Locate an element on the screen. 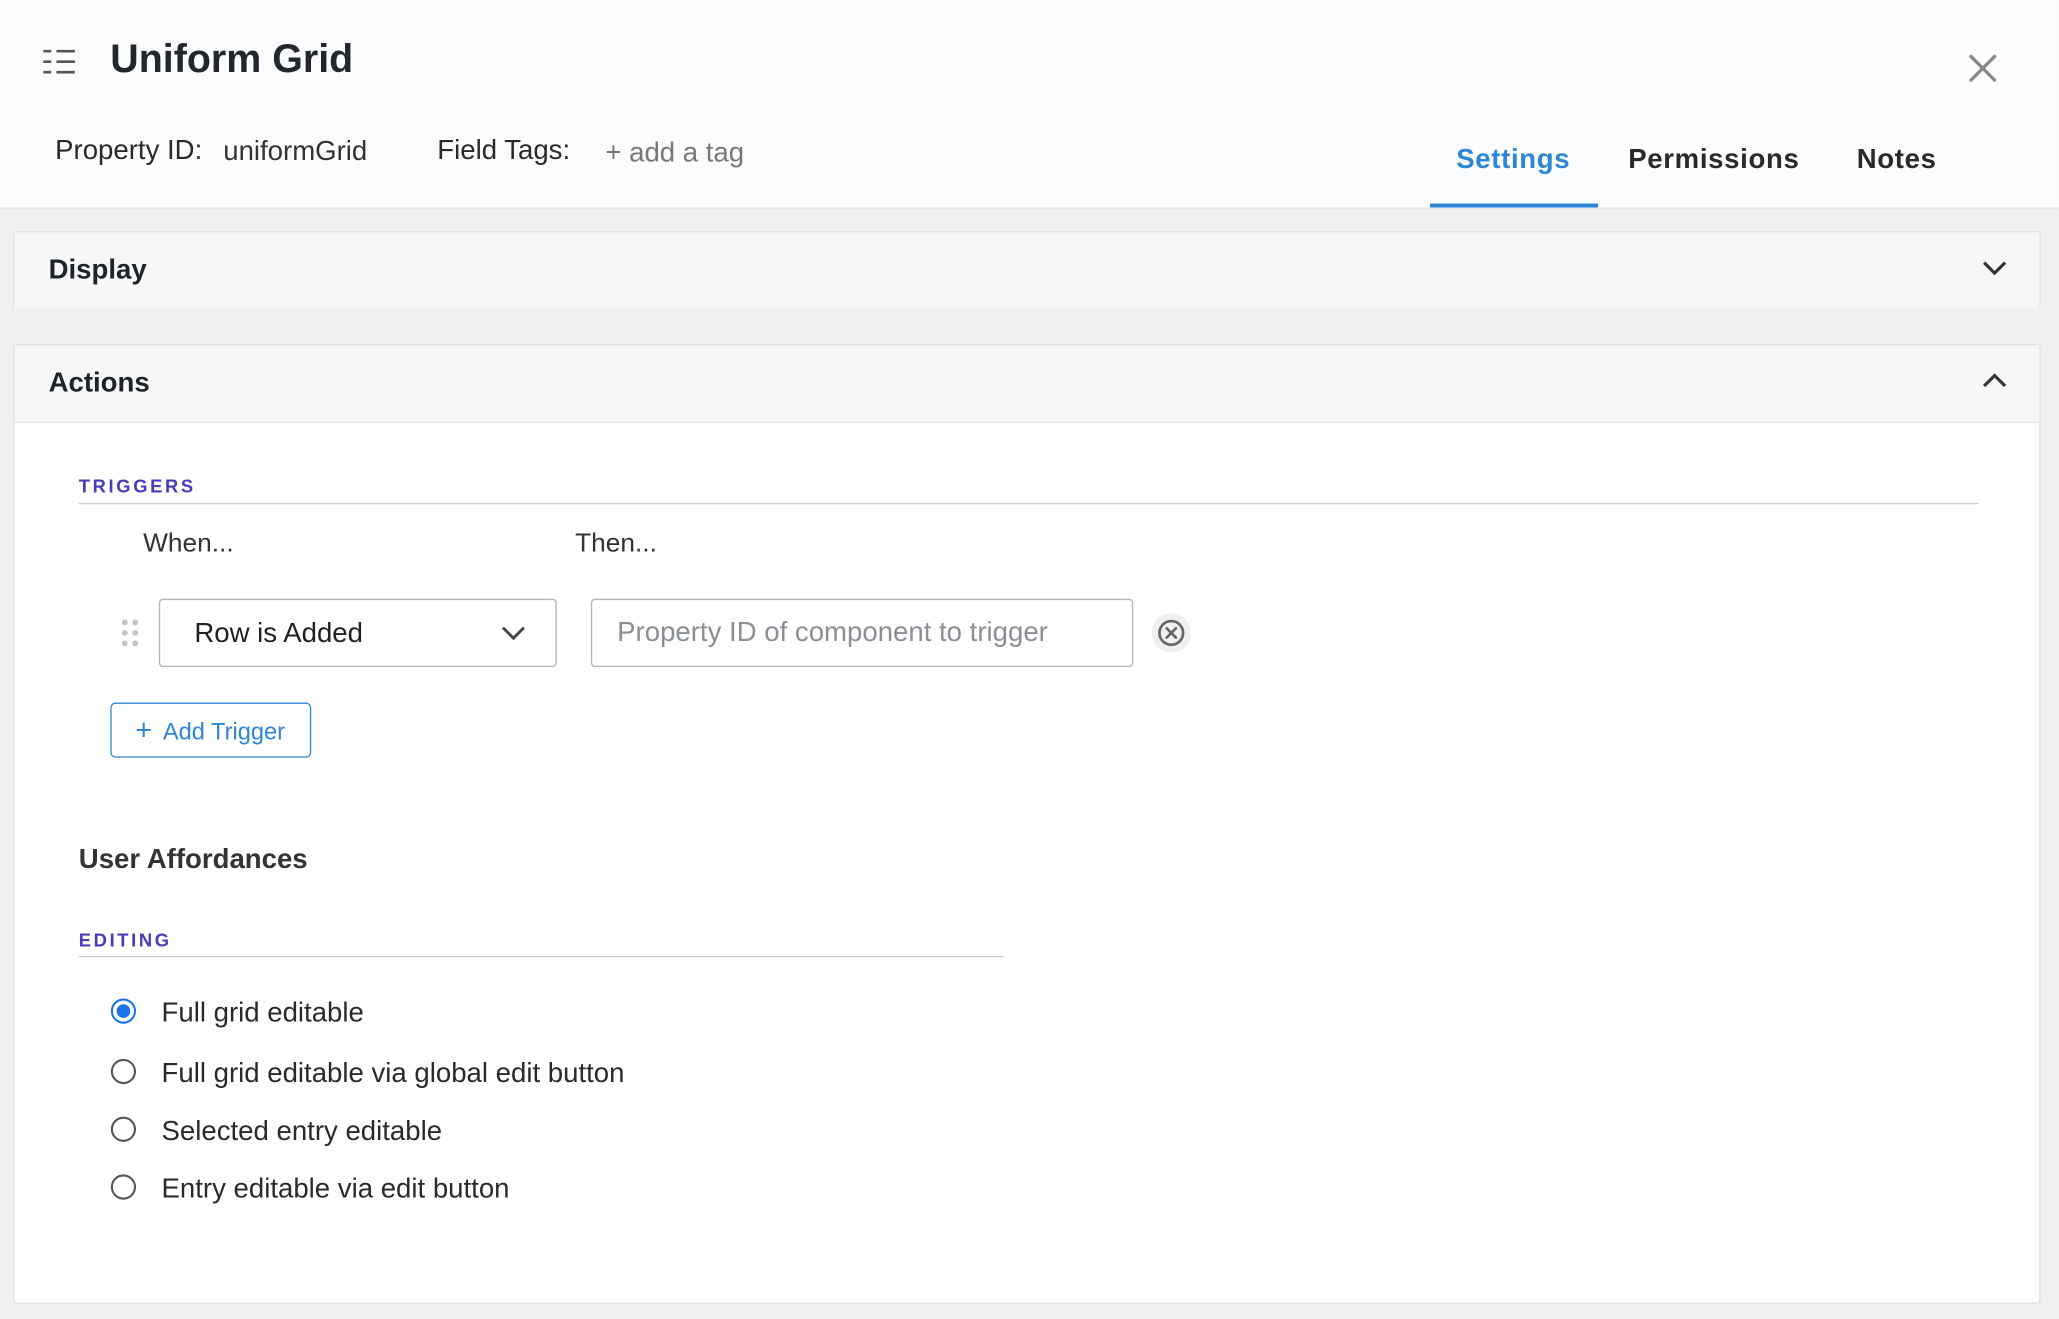 The image size is (2059, 1319). triggers-divider is located at coordinates (1028, 503).